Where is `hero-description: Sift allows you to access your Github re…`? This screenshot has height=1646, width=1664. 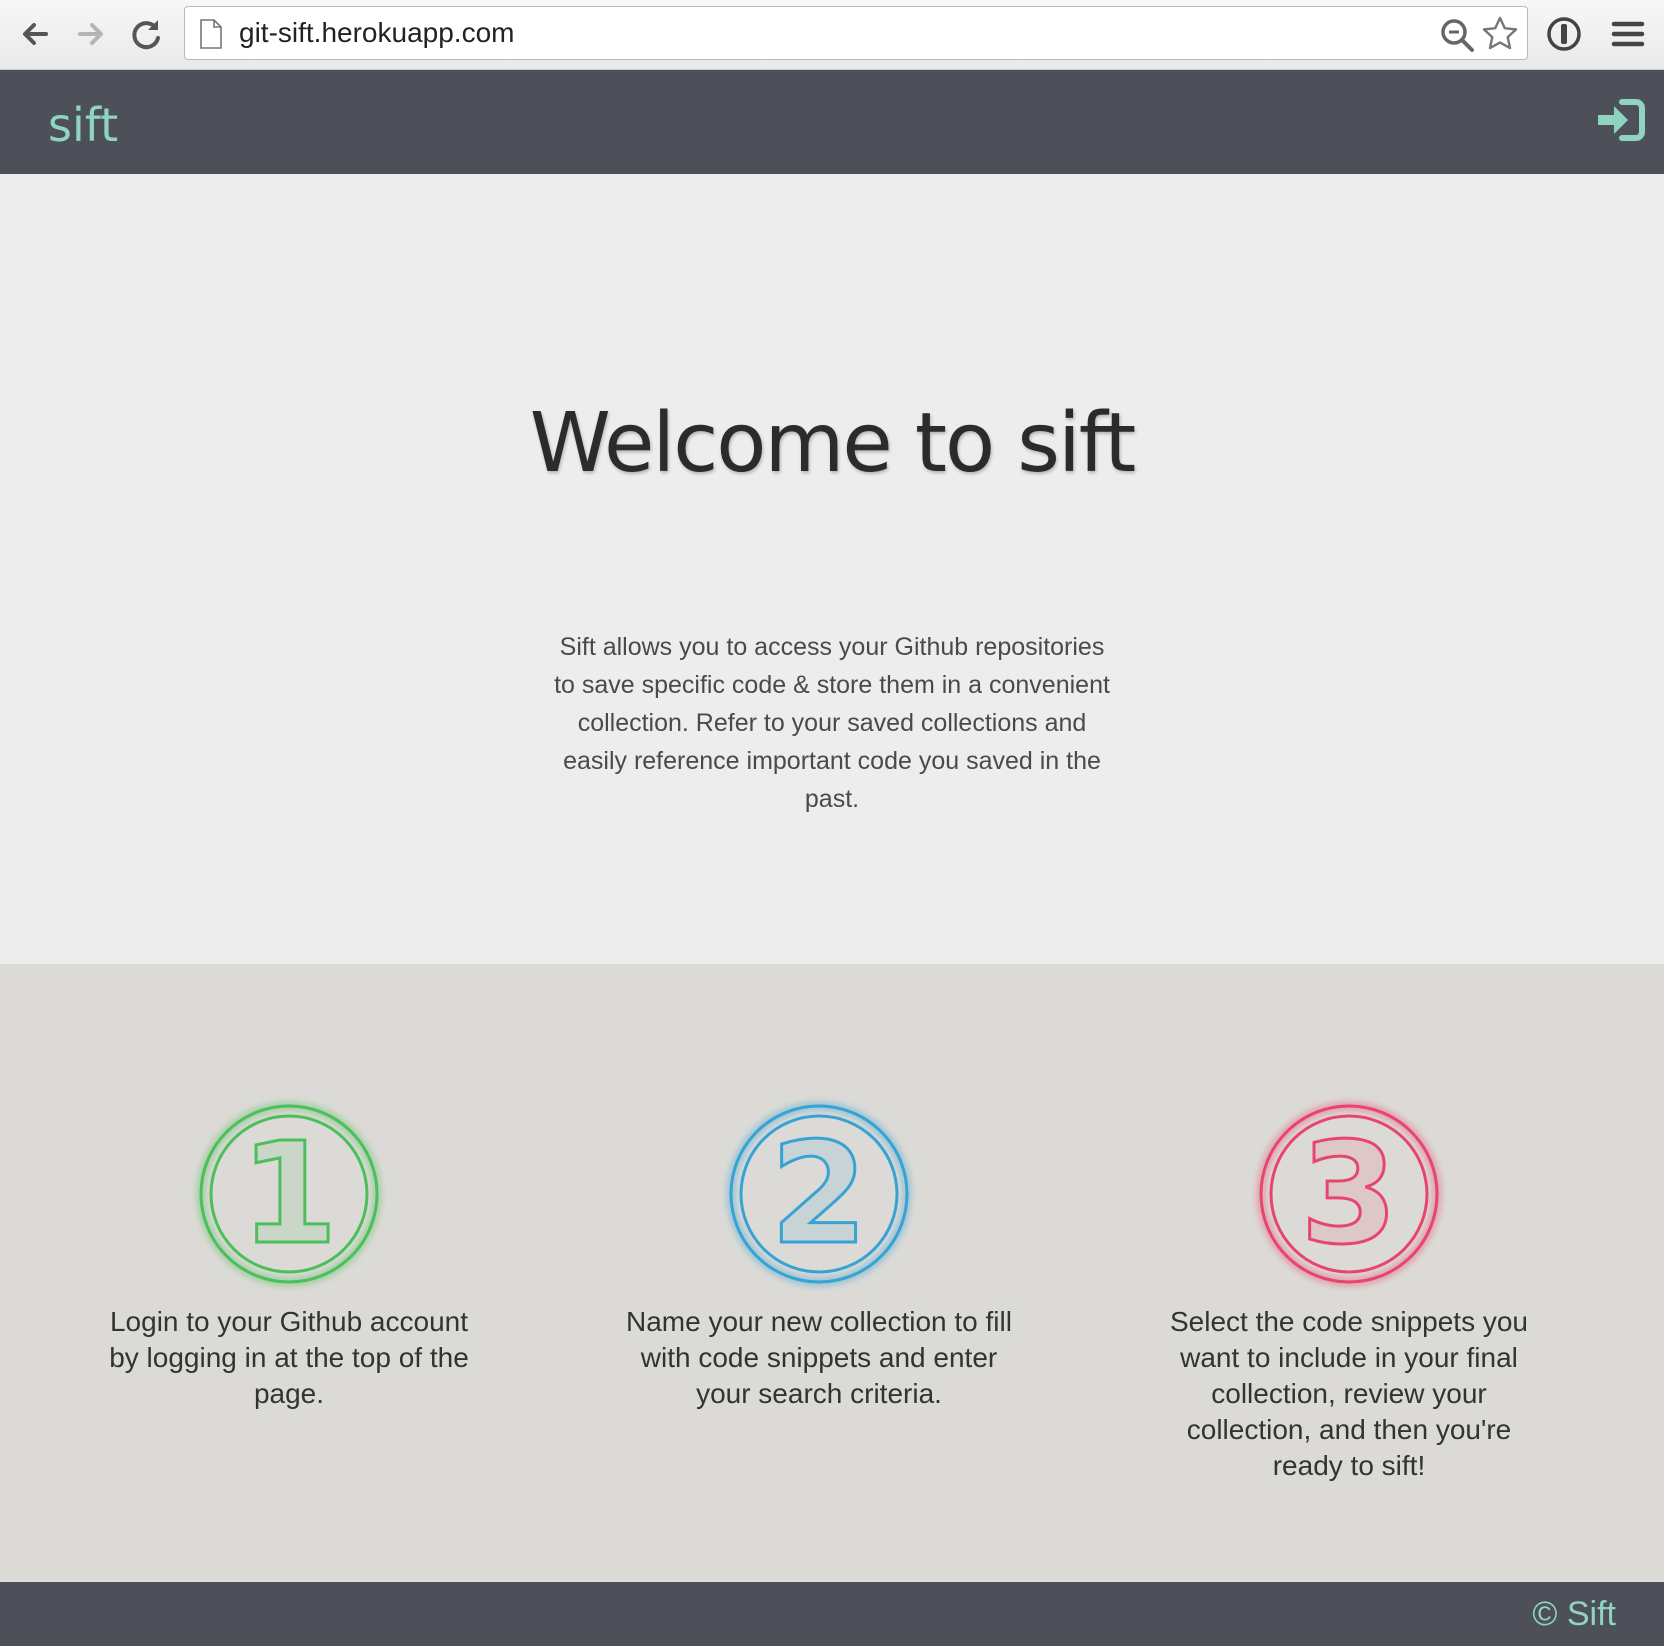 hero-description: Sift allows you to access your Github re… is located at coordinates (832, 723).